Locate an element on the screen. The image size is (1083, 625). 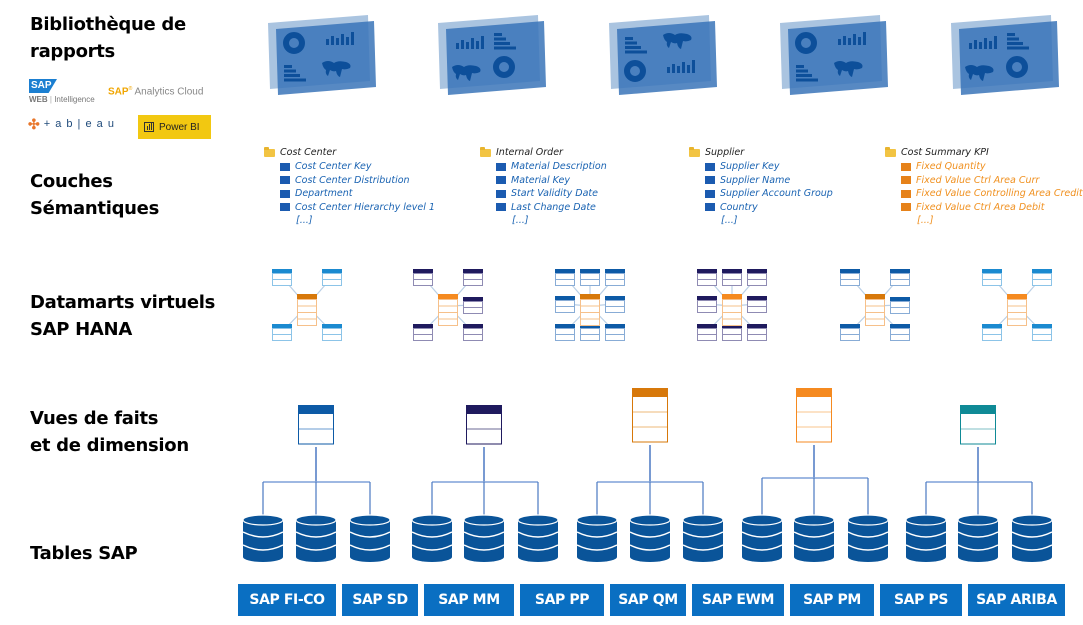
semantic-dimension-item: Supplier Account Group is located at coordinates (761, 194).